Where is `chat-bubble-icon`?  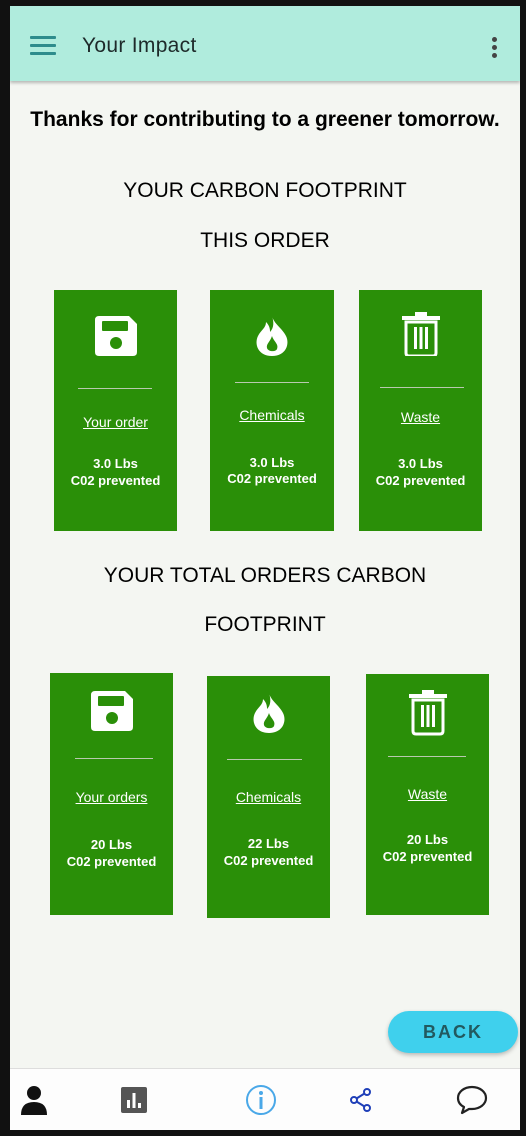
chat-bubble-icon is located at coordinates (472, 1100).